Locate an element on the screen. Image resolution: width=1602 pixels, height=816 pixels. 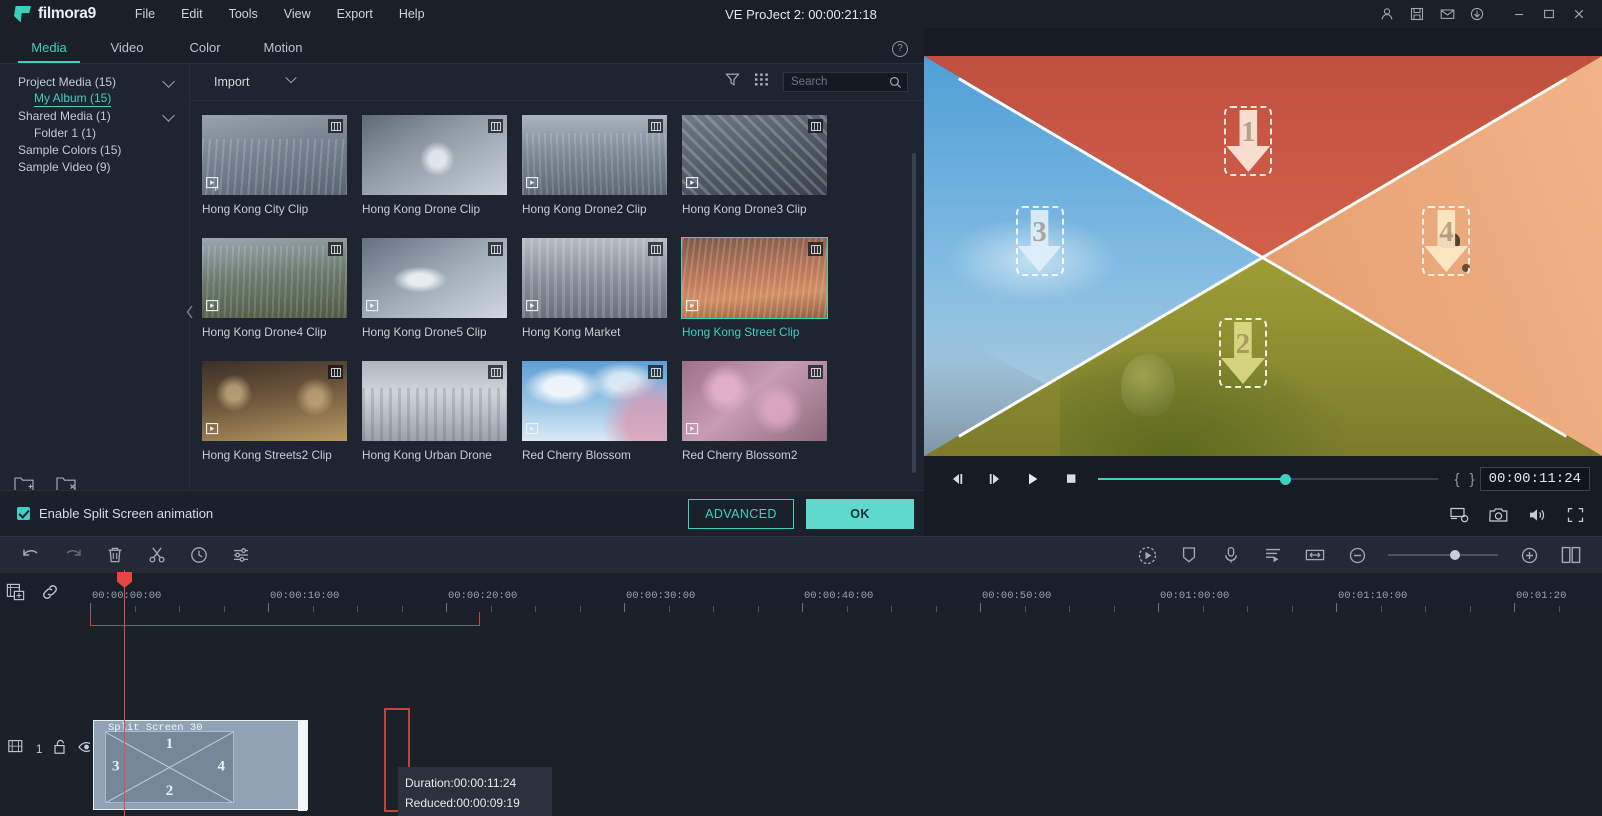
voiceover-mic-icon is located at coordinates (1231, 555).